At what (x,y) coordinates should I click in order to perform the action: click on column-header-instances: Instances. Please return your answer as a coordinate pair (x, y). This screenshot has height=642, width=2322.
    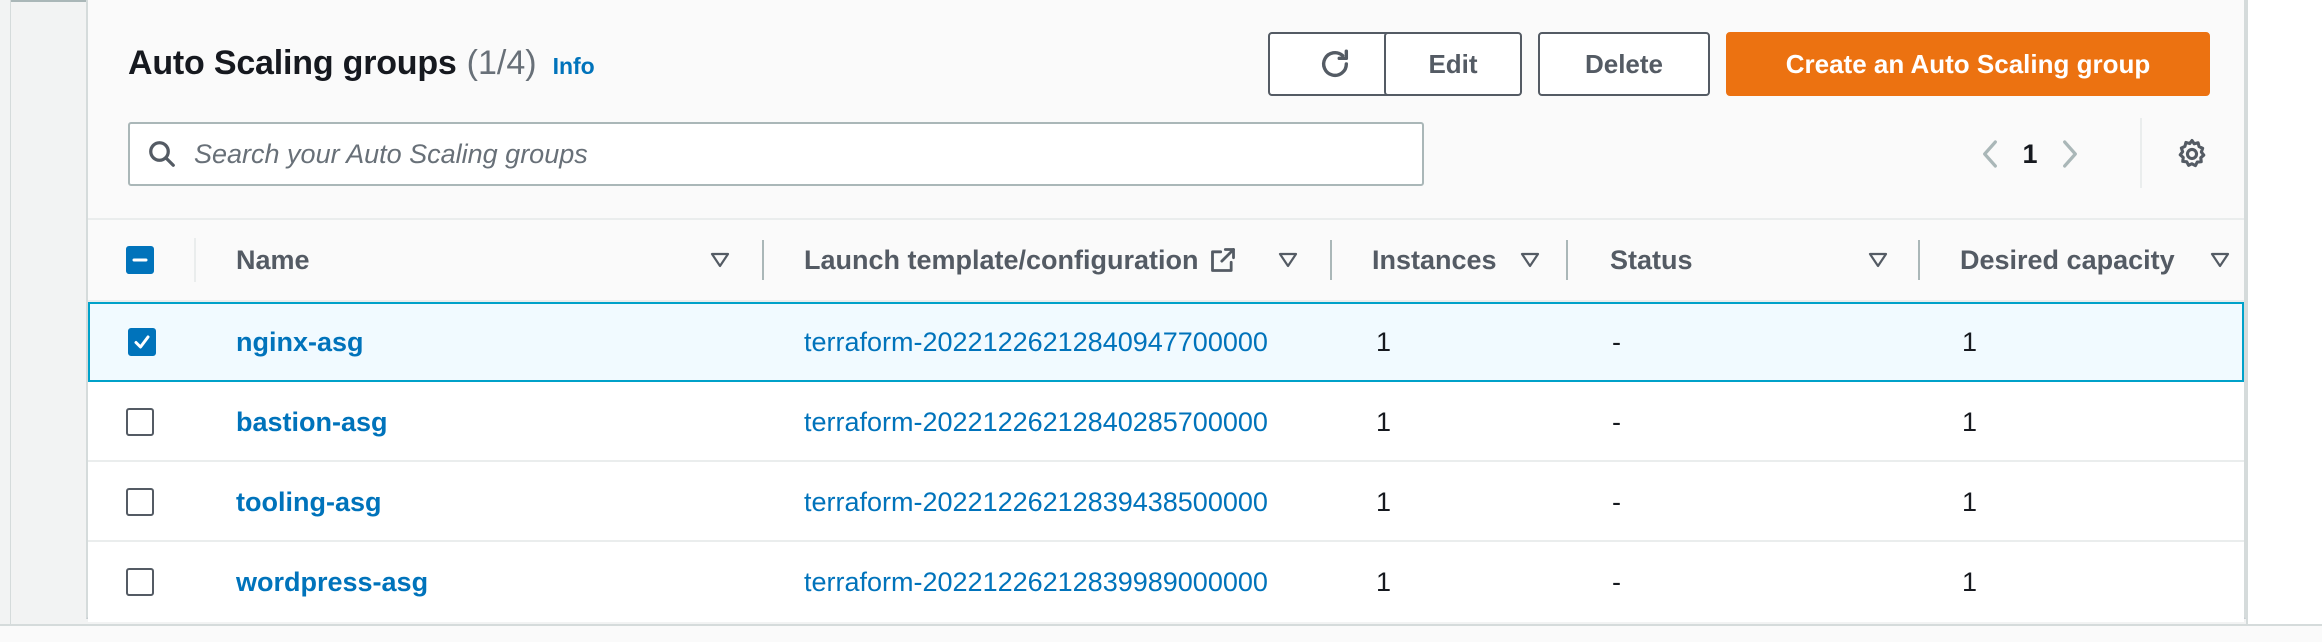
    Looking at the image, I should click on (1434, 260).